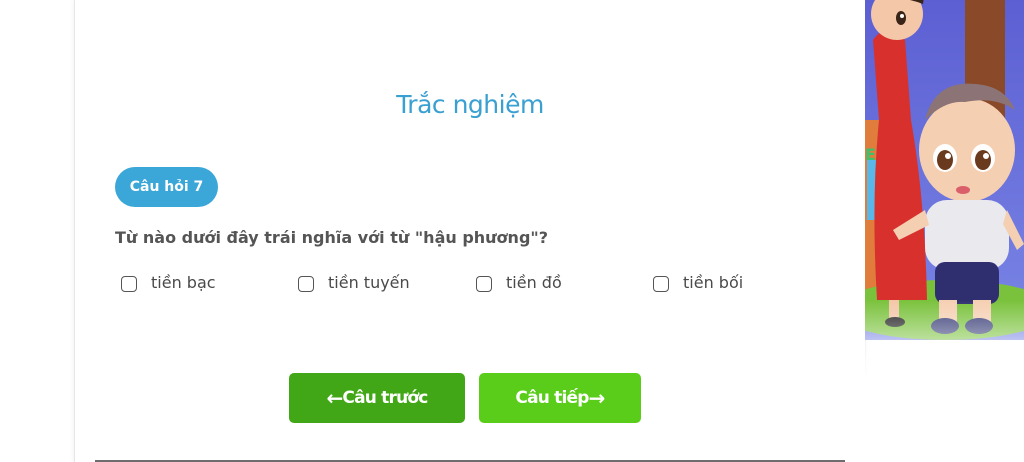  I want to click on answer-option-2: tiền tuyến, so click(354, 282).